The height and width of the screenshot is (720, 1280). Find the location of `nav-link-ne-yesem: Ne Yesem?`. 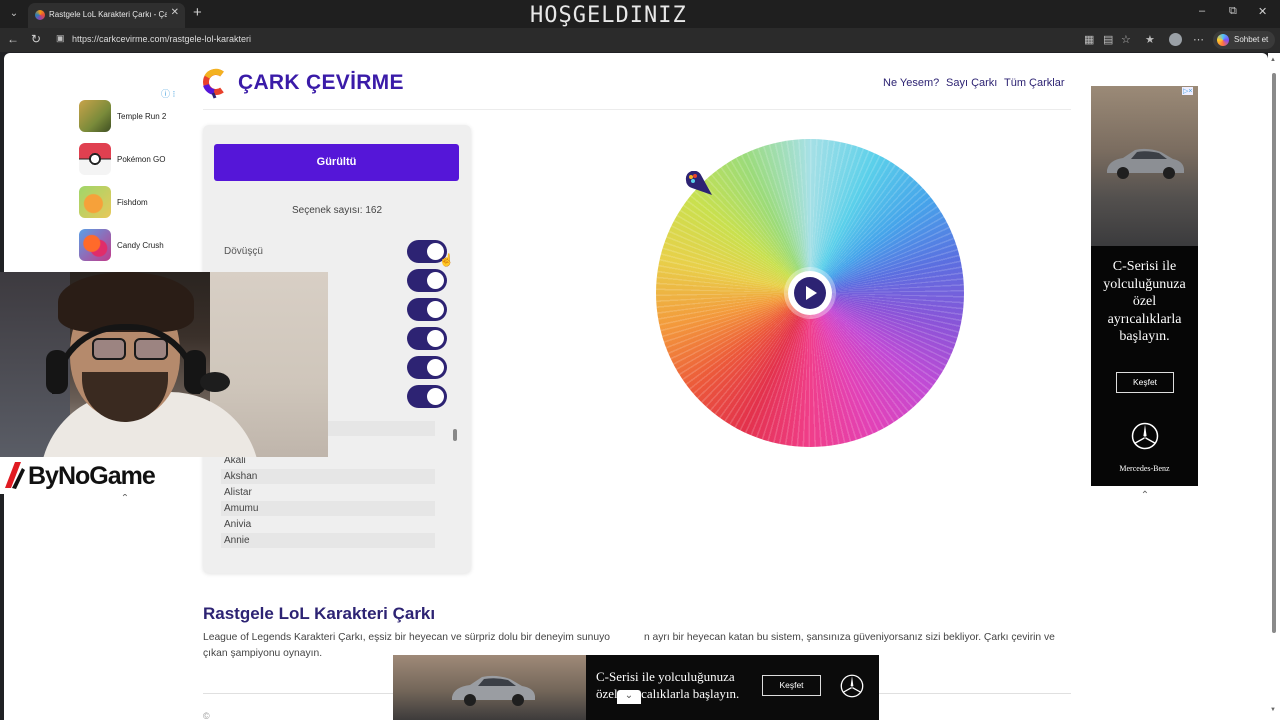

nav-link-ne-yesem: Ne Yesem? is located at coordinates (911, 83).